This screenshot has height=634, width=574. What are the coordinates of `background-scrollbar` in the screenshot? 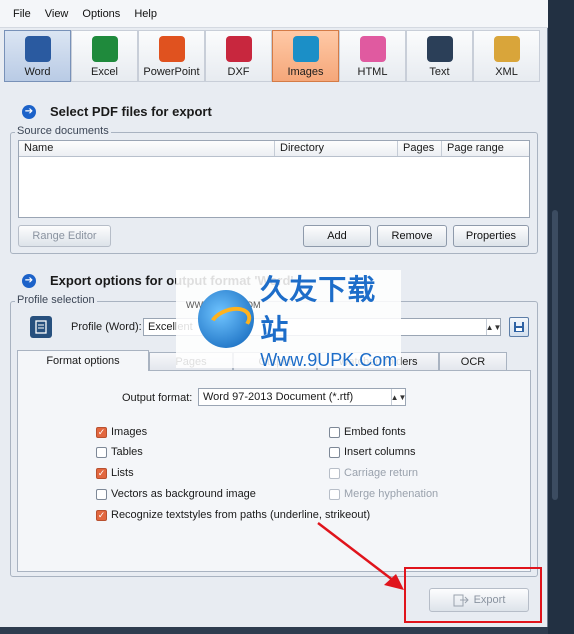 It's located at (555, 355).